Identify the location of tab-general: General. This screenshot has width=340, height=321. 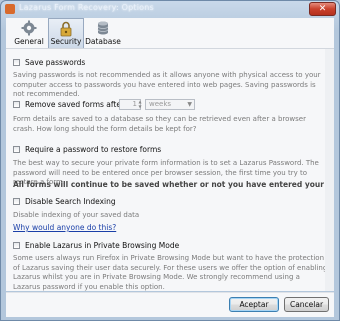
(29, 33).